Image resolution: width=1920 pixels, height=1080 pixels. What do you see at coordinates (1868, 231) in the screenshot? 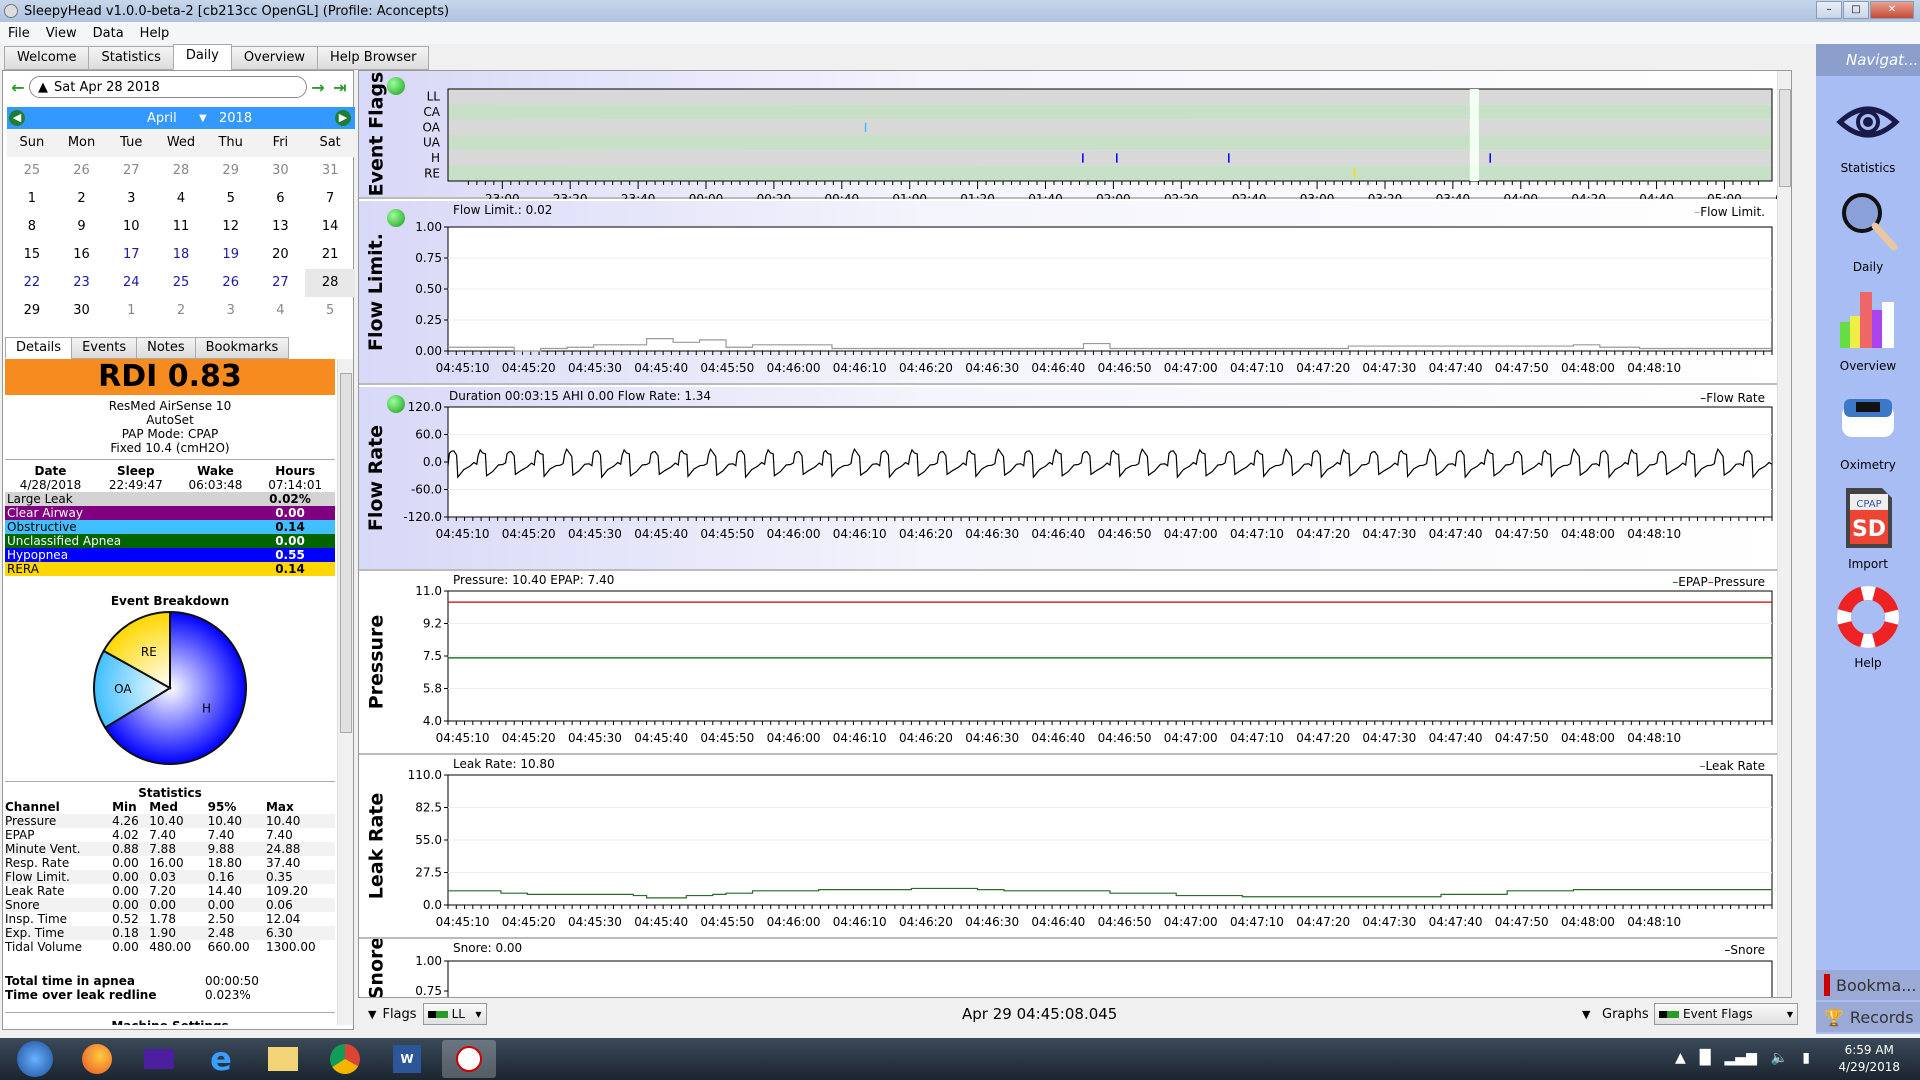
I see `nav-daily: Daily` at bounding box center [1868, 231].